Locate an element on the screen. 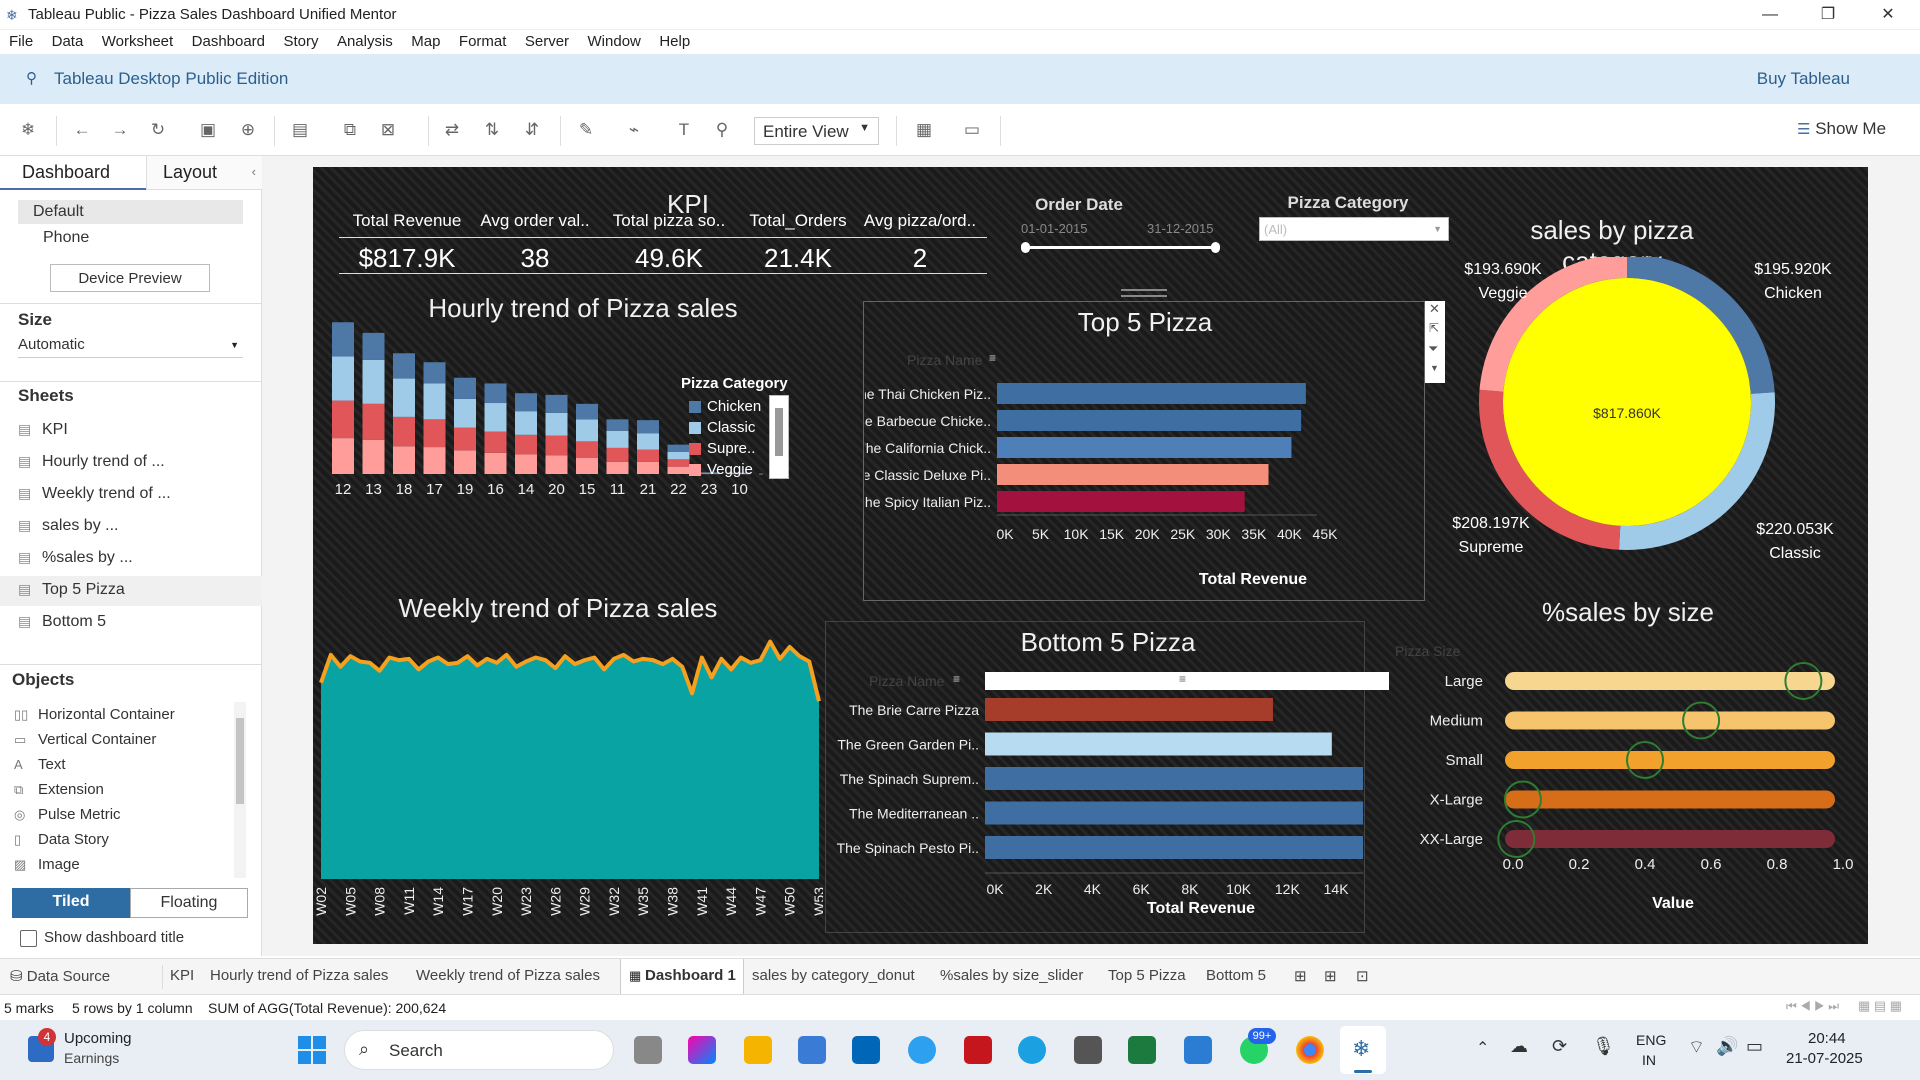  device-preview-button: Device Preview is located at coordinates (130, 278).